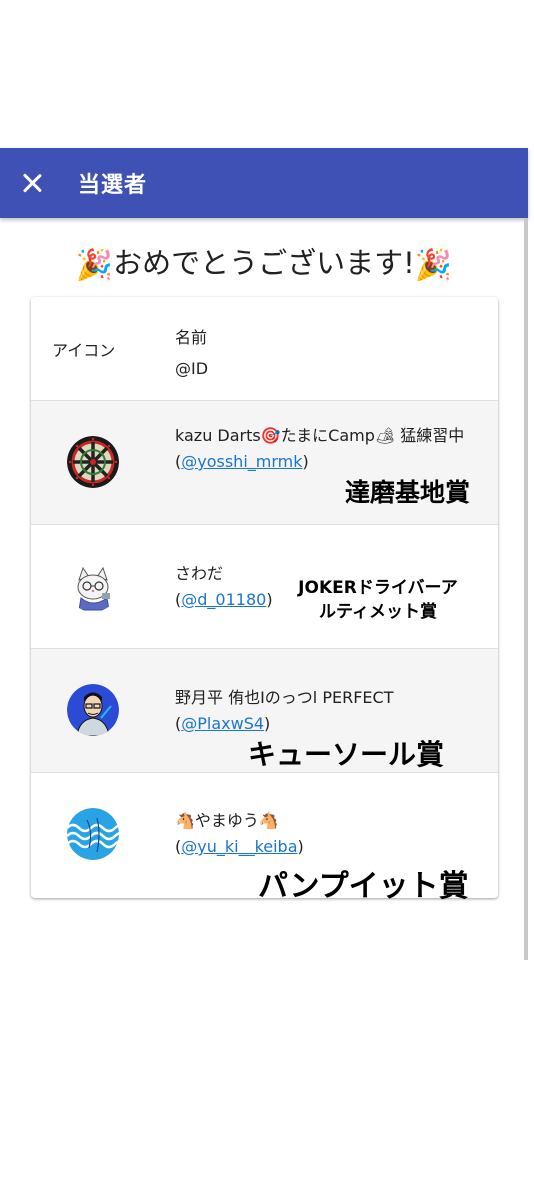  Describe the element at coordinates (320, 435) in the screenshot. I see `winner-name: kazu Darts🎯たまにCamp🏕 猛練習中` at that location.